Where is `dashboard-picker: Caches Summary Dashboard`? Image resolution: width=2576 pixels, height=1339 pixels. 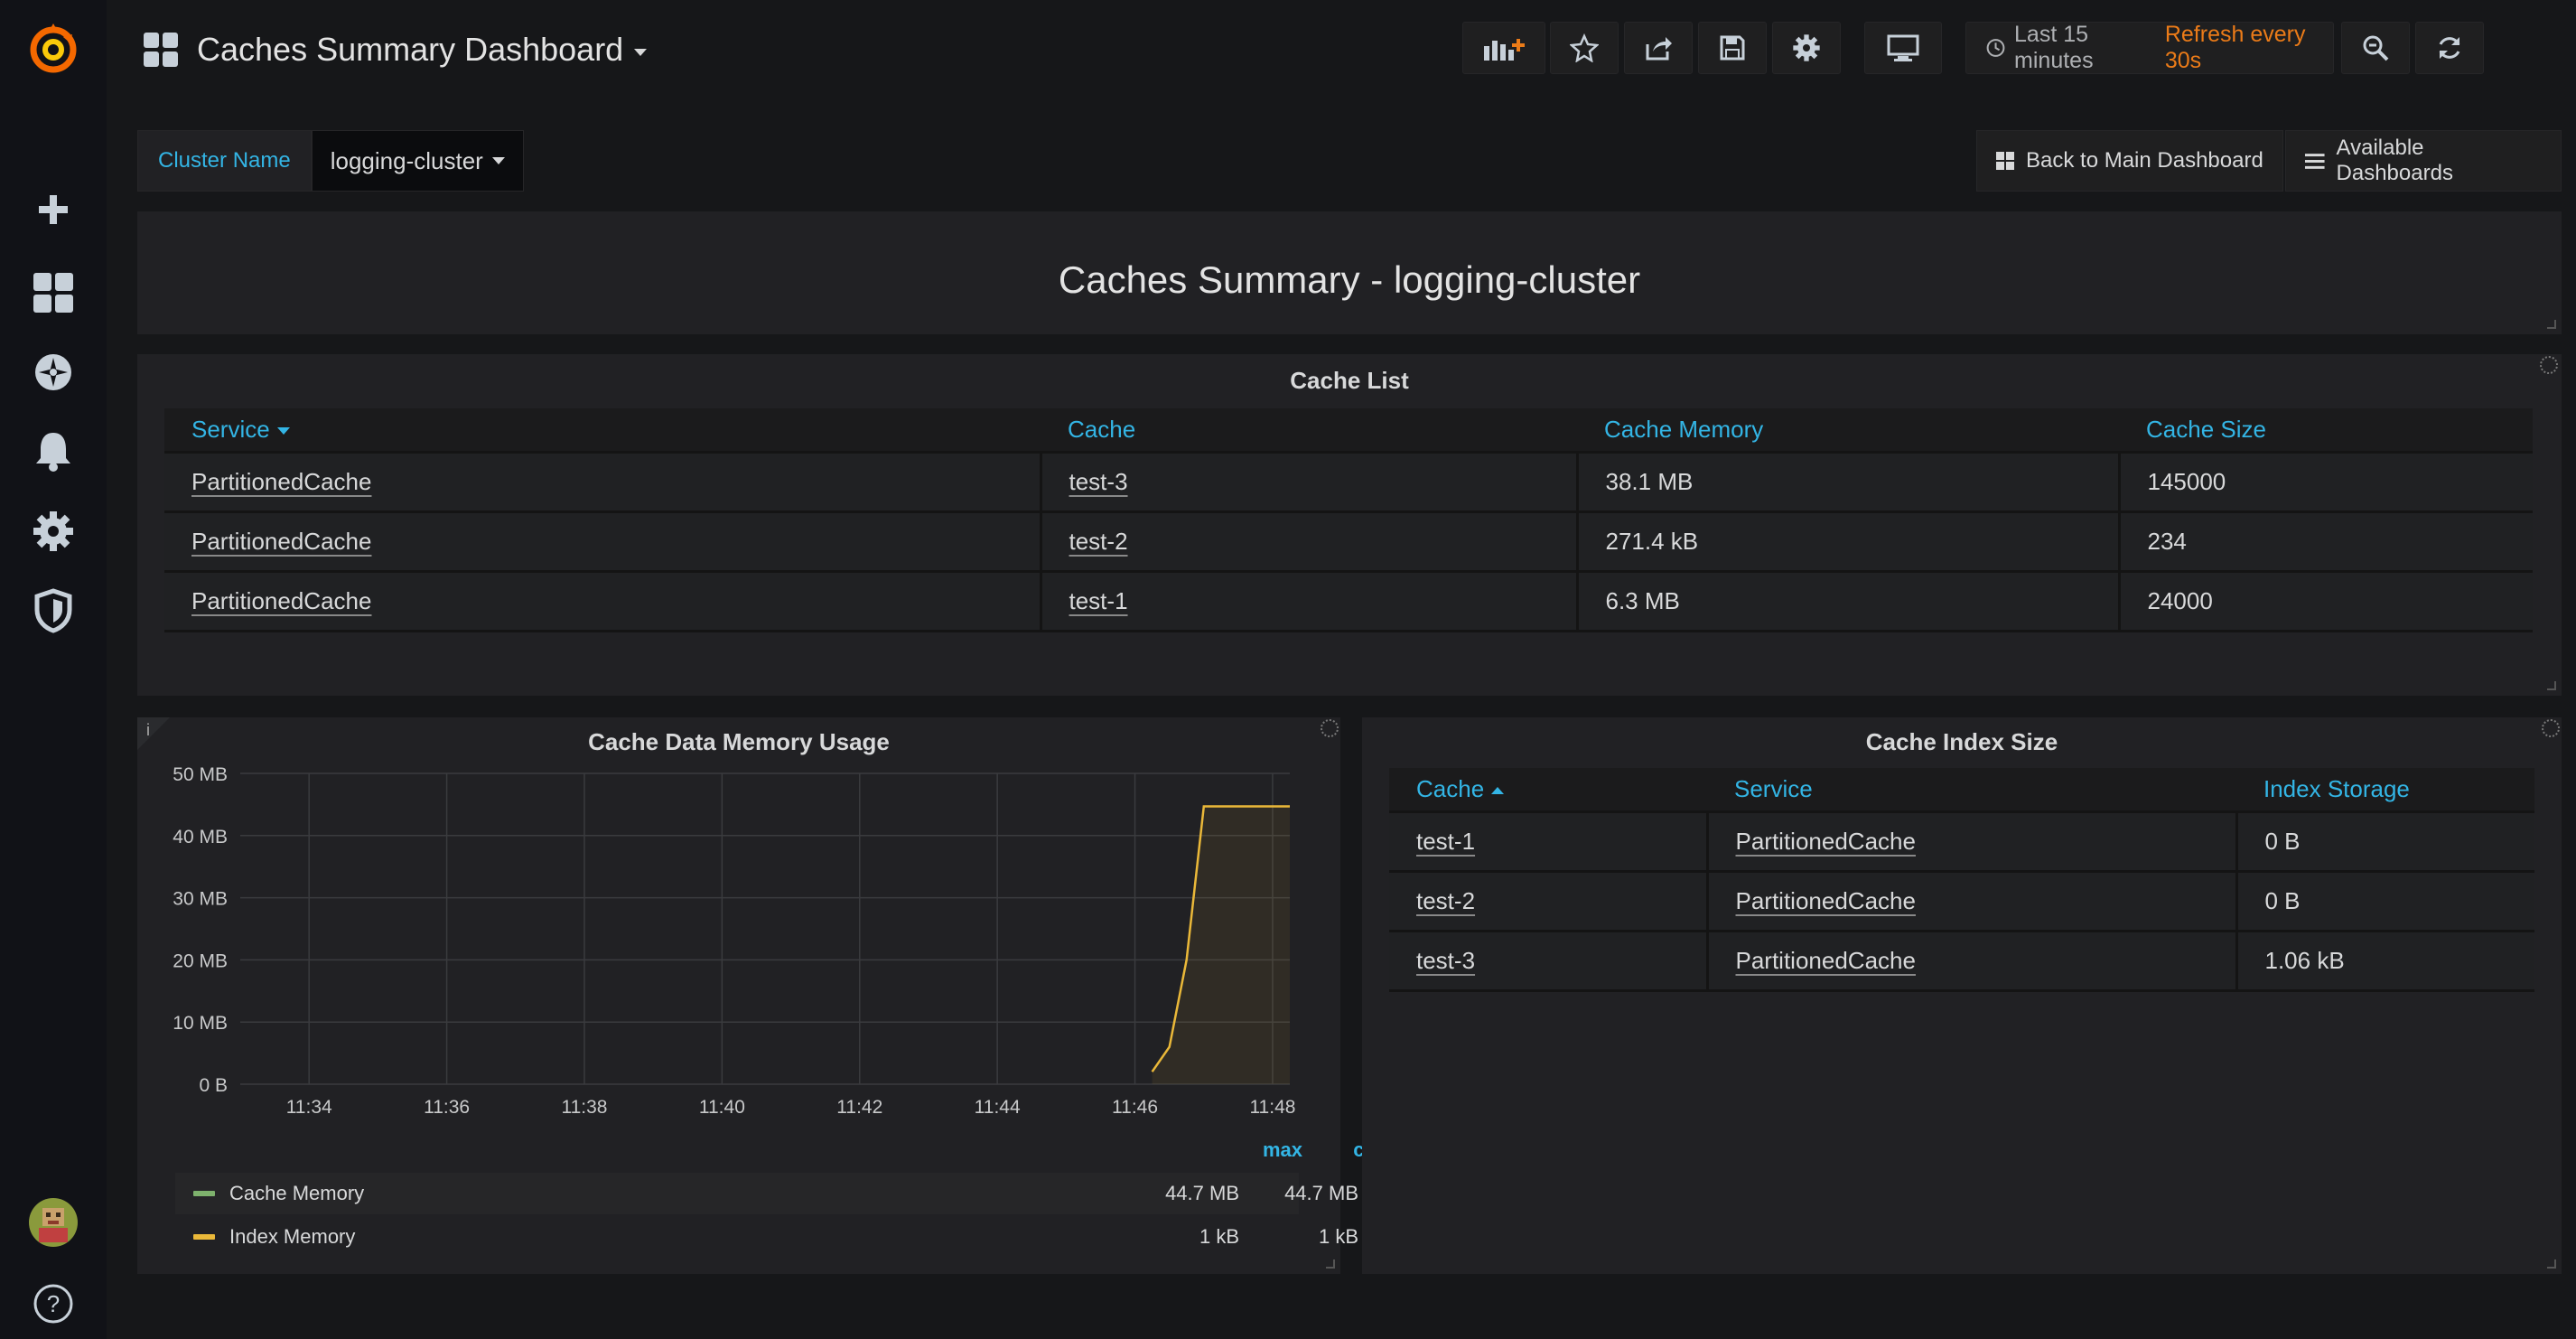 dashboard-picker: Caches Summary Dashboard is located at coordinates (395, 49).